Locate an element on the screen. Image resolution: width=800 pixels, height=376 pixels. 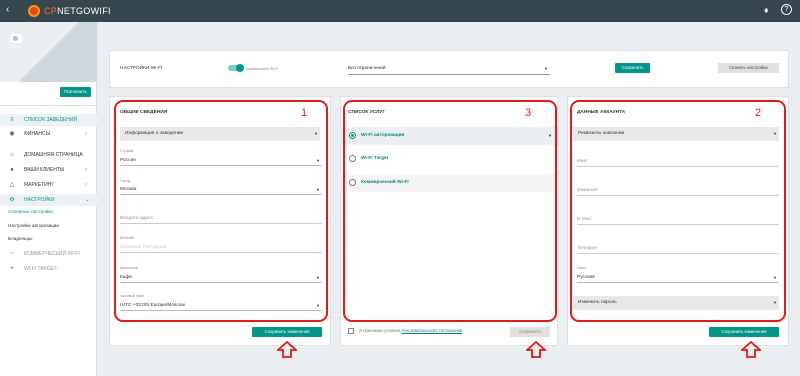
download-settings-button: Скачать настройки is located at coordinates (748, 68).